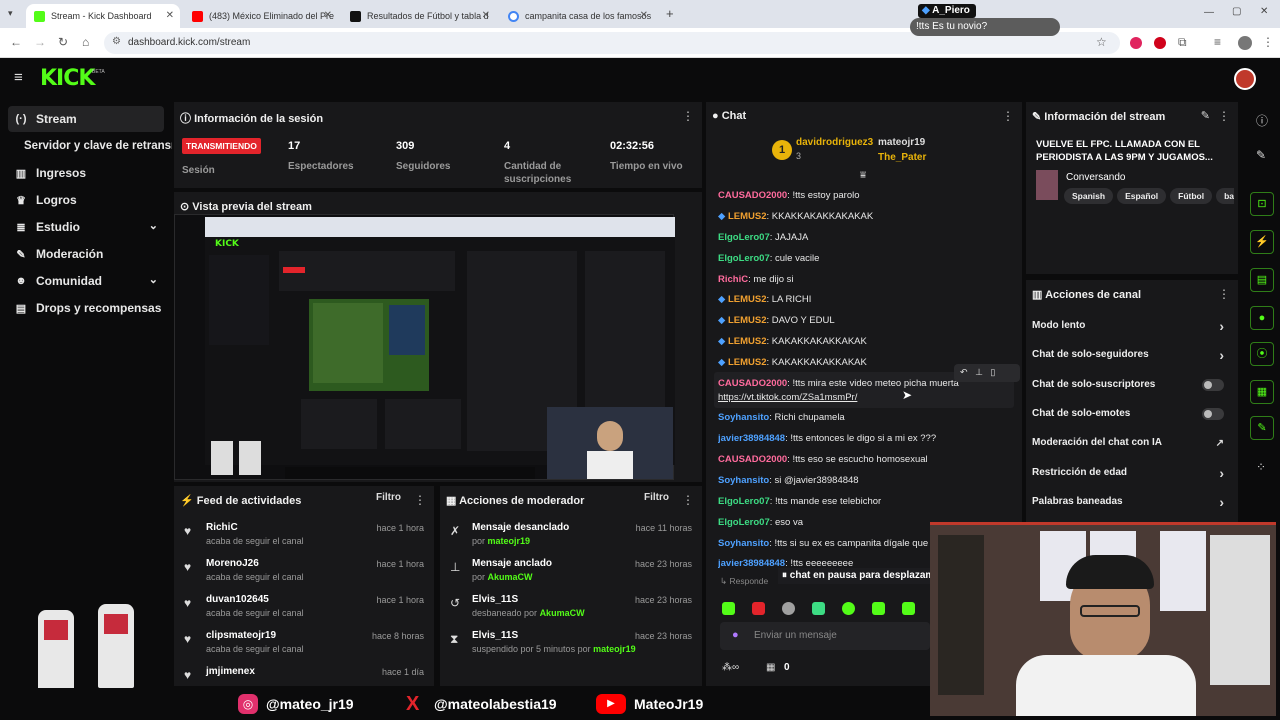  What do you see at coordinates (86, 200) in the screenshot?
I see `sidebar-item-logros: ♛ Logros` at bounding box center [86, 200].